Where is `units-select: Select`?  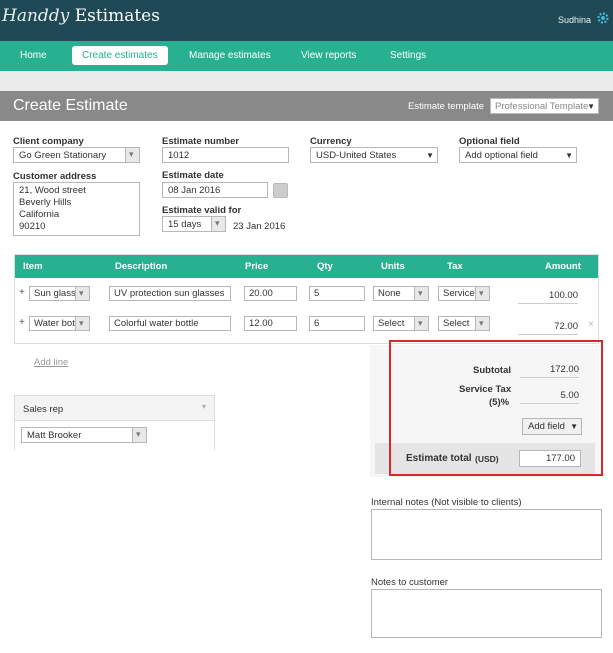 units-select: Select is located at coordinates (401, 323).